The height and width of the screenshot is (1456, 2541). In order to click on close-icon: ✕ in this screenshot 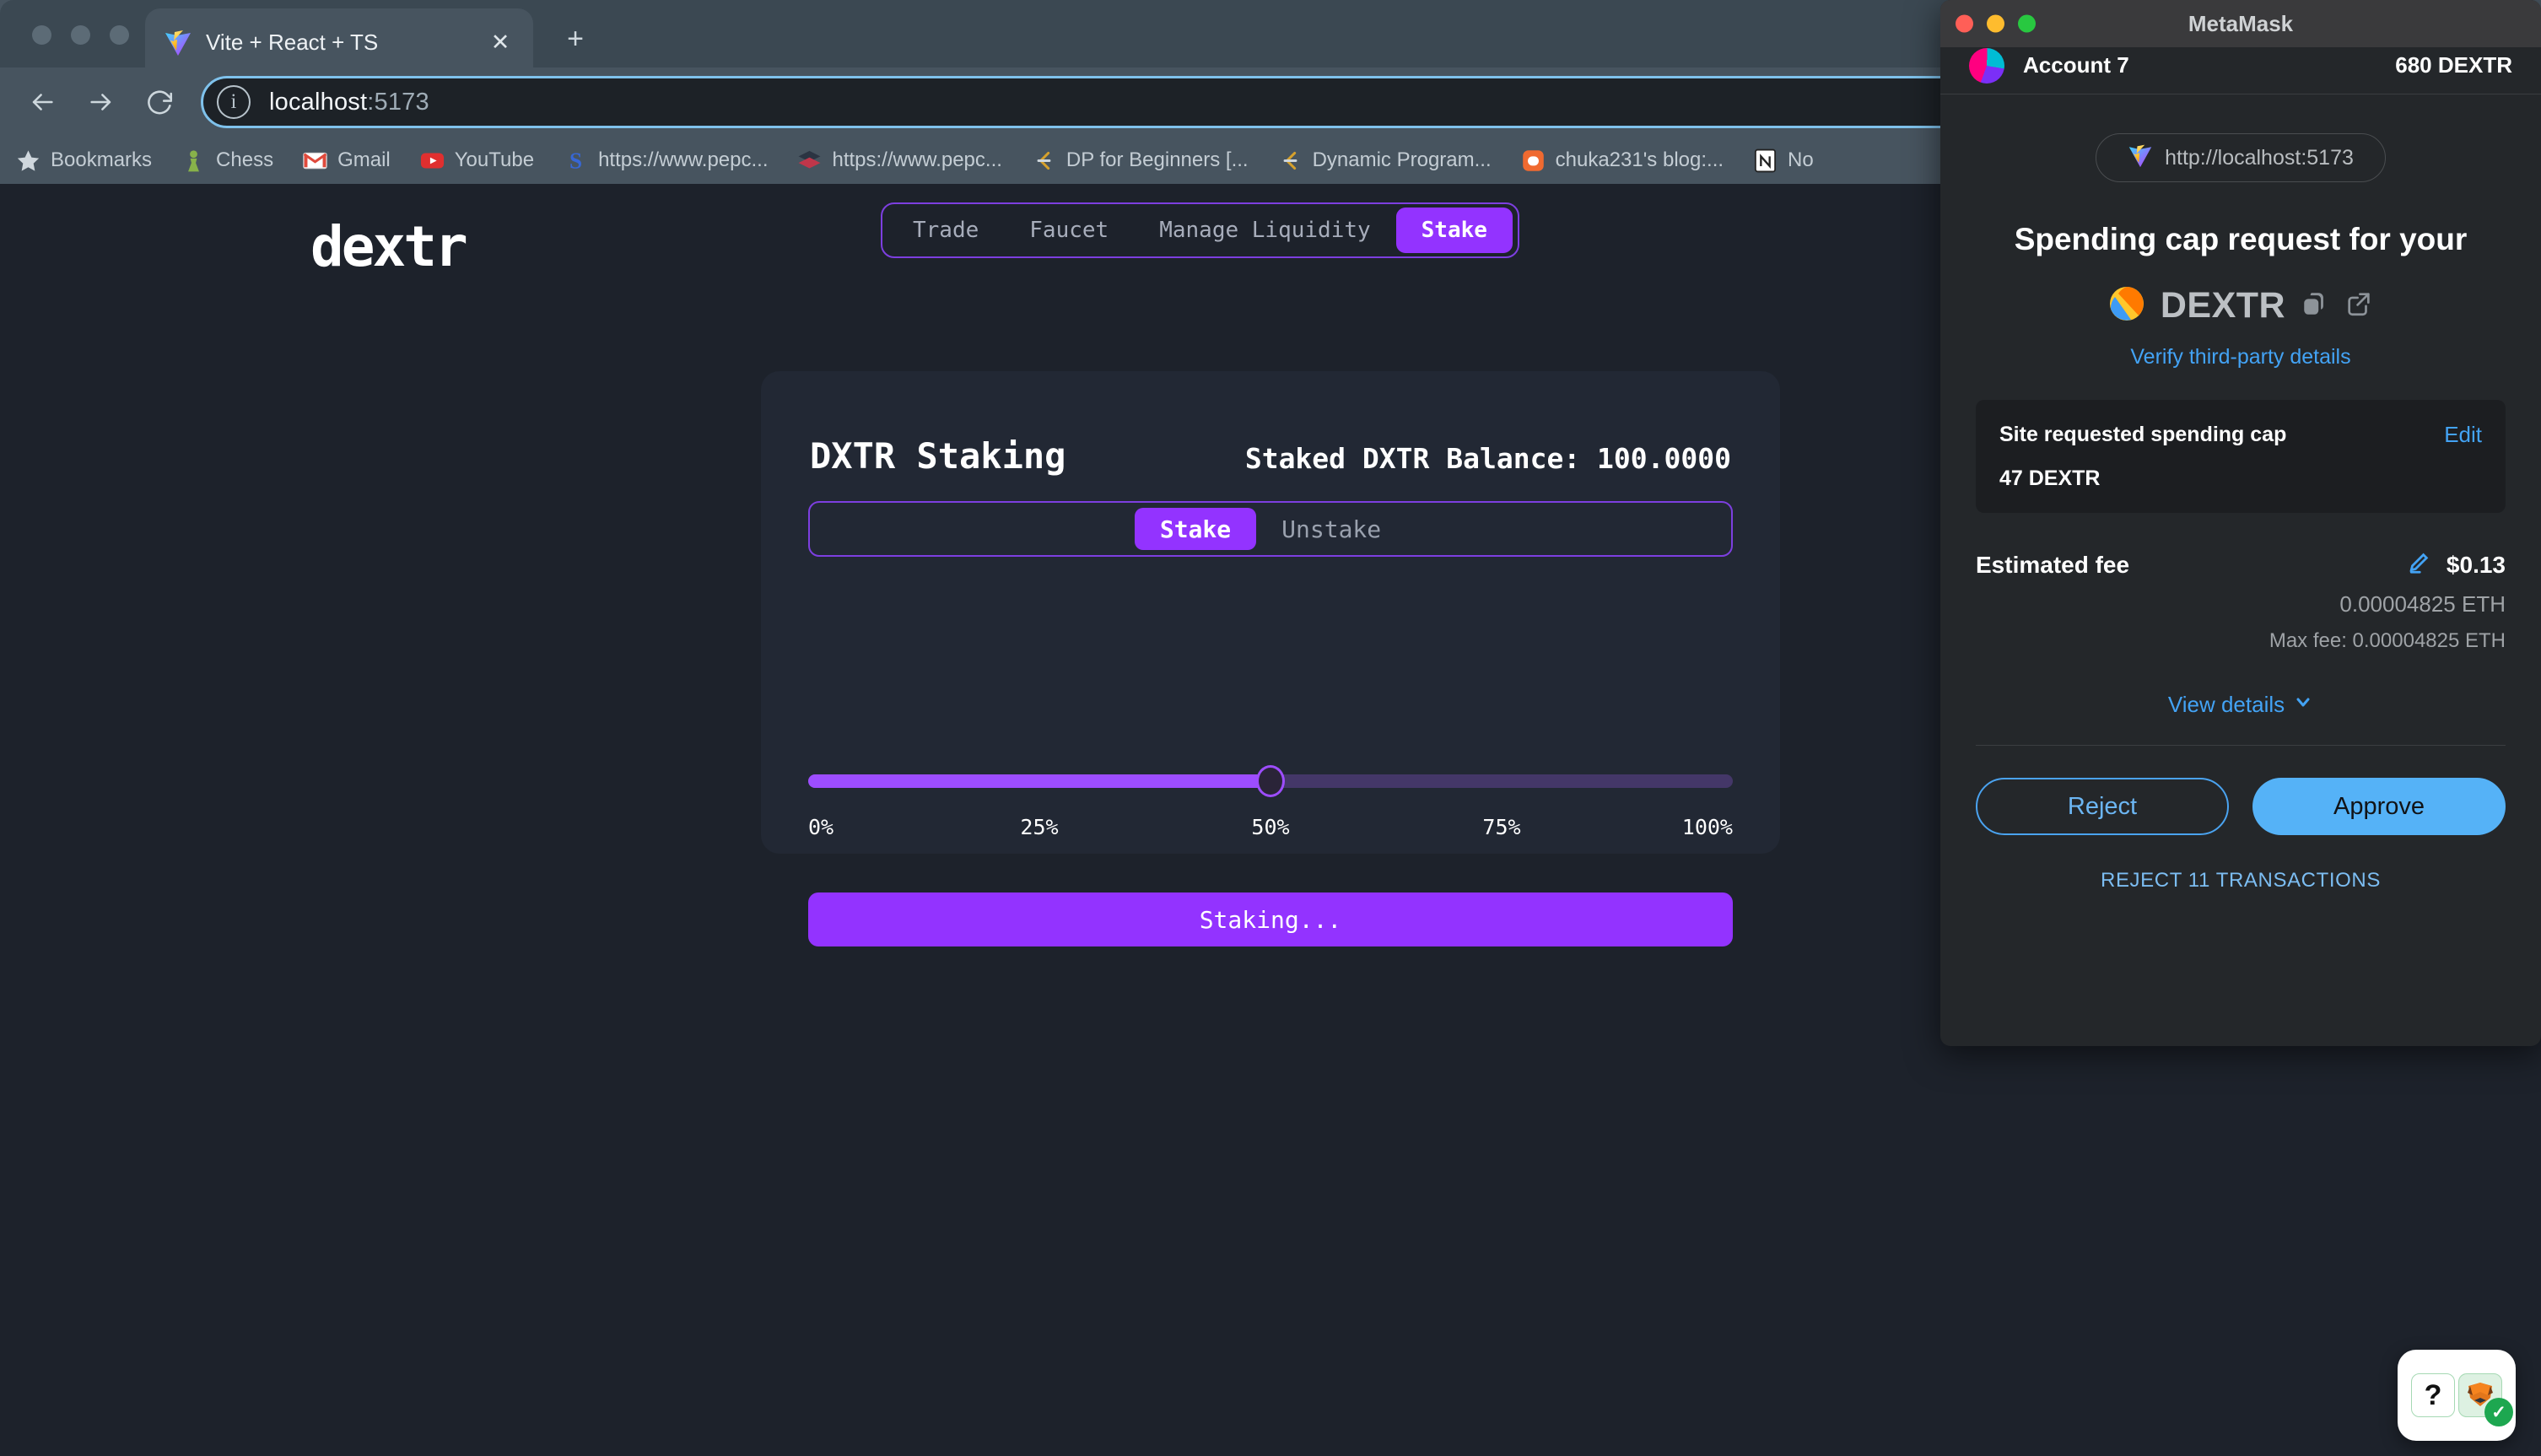, I will do `click(500, 43)`.